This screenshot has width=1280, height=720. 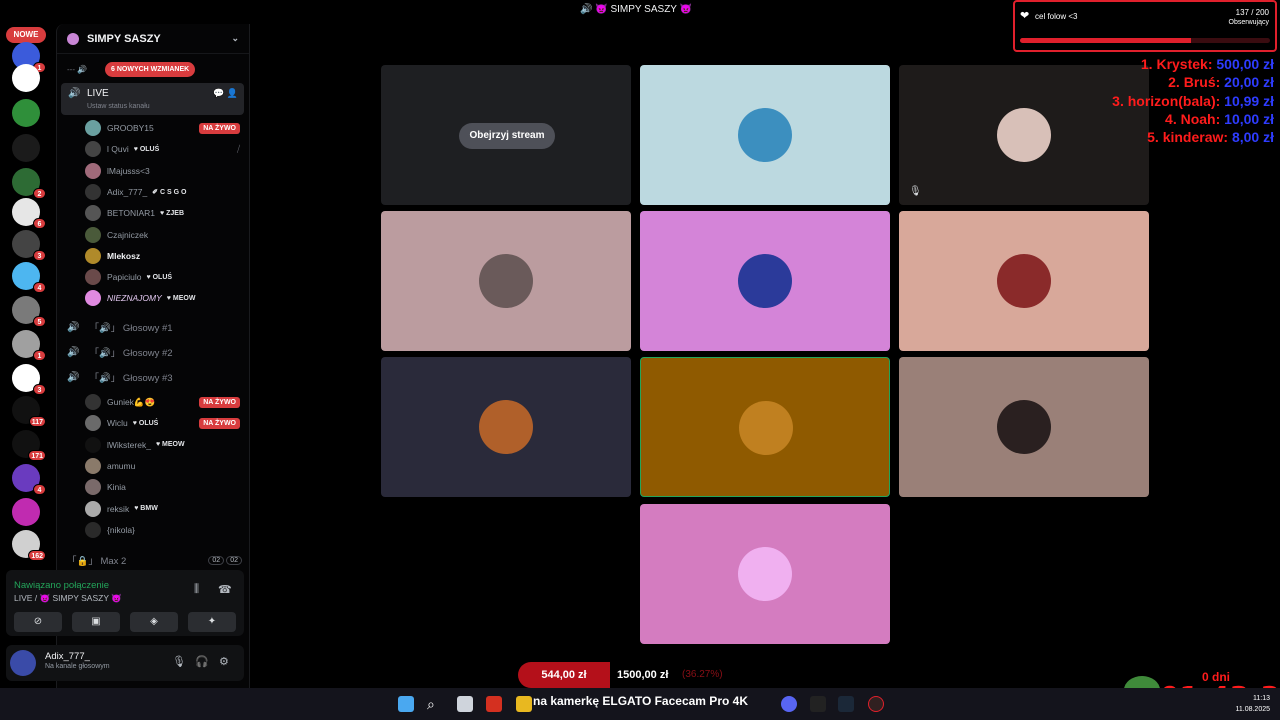 What do you see at coordinates (154, 377) in the screenshot?
I see `voice-channel: 🔊 「🔊」 Głosowy #3` at bounding box center [154, 377].